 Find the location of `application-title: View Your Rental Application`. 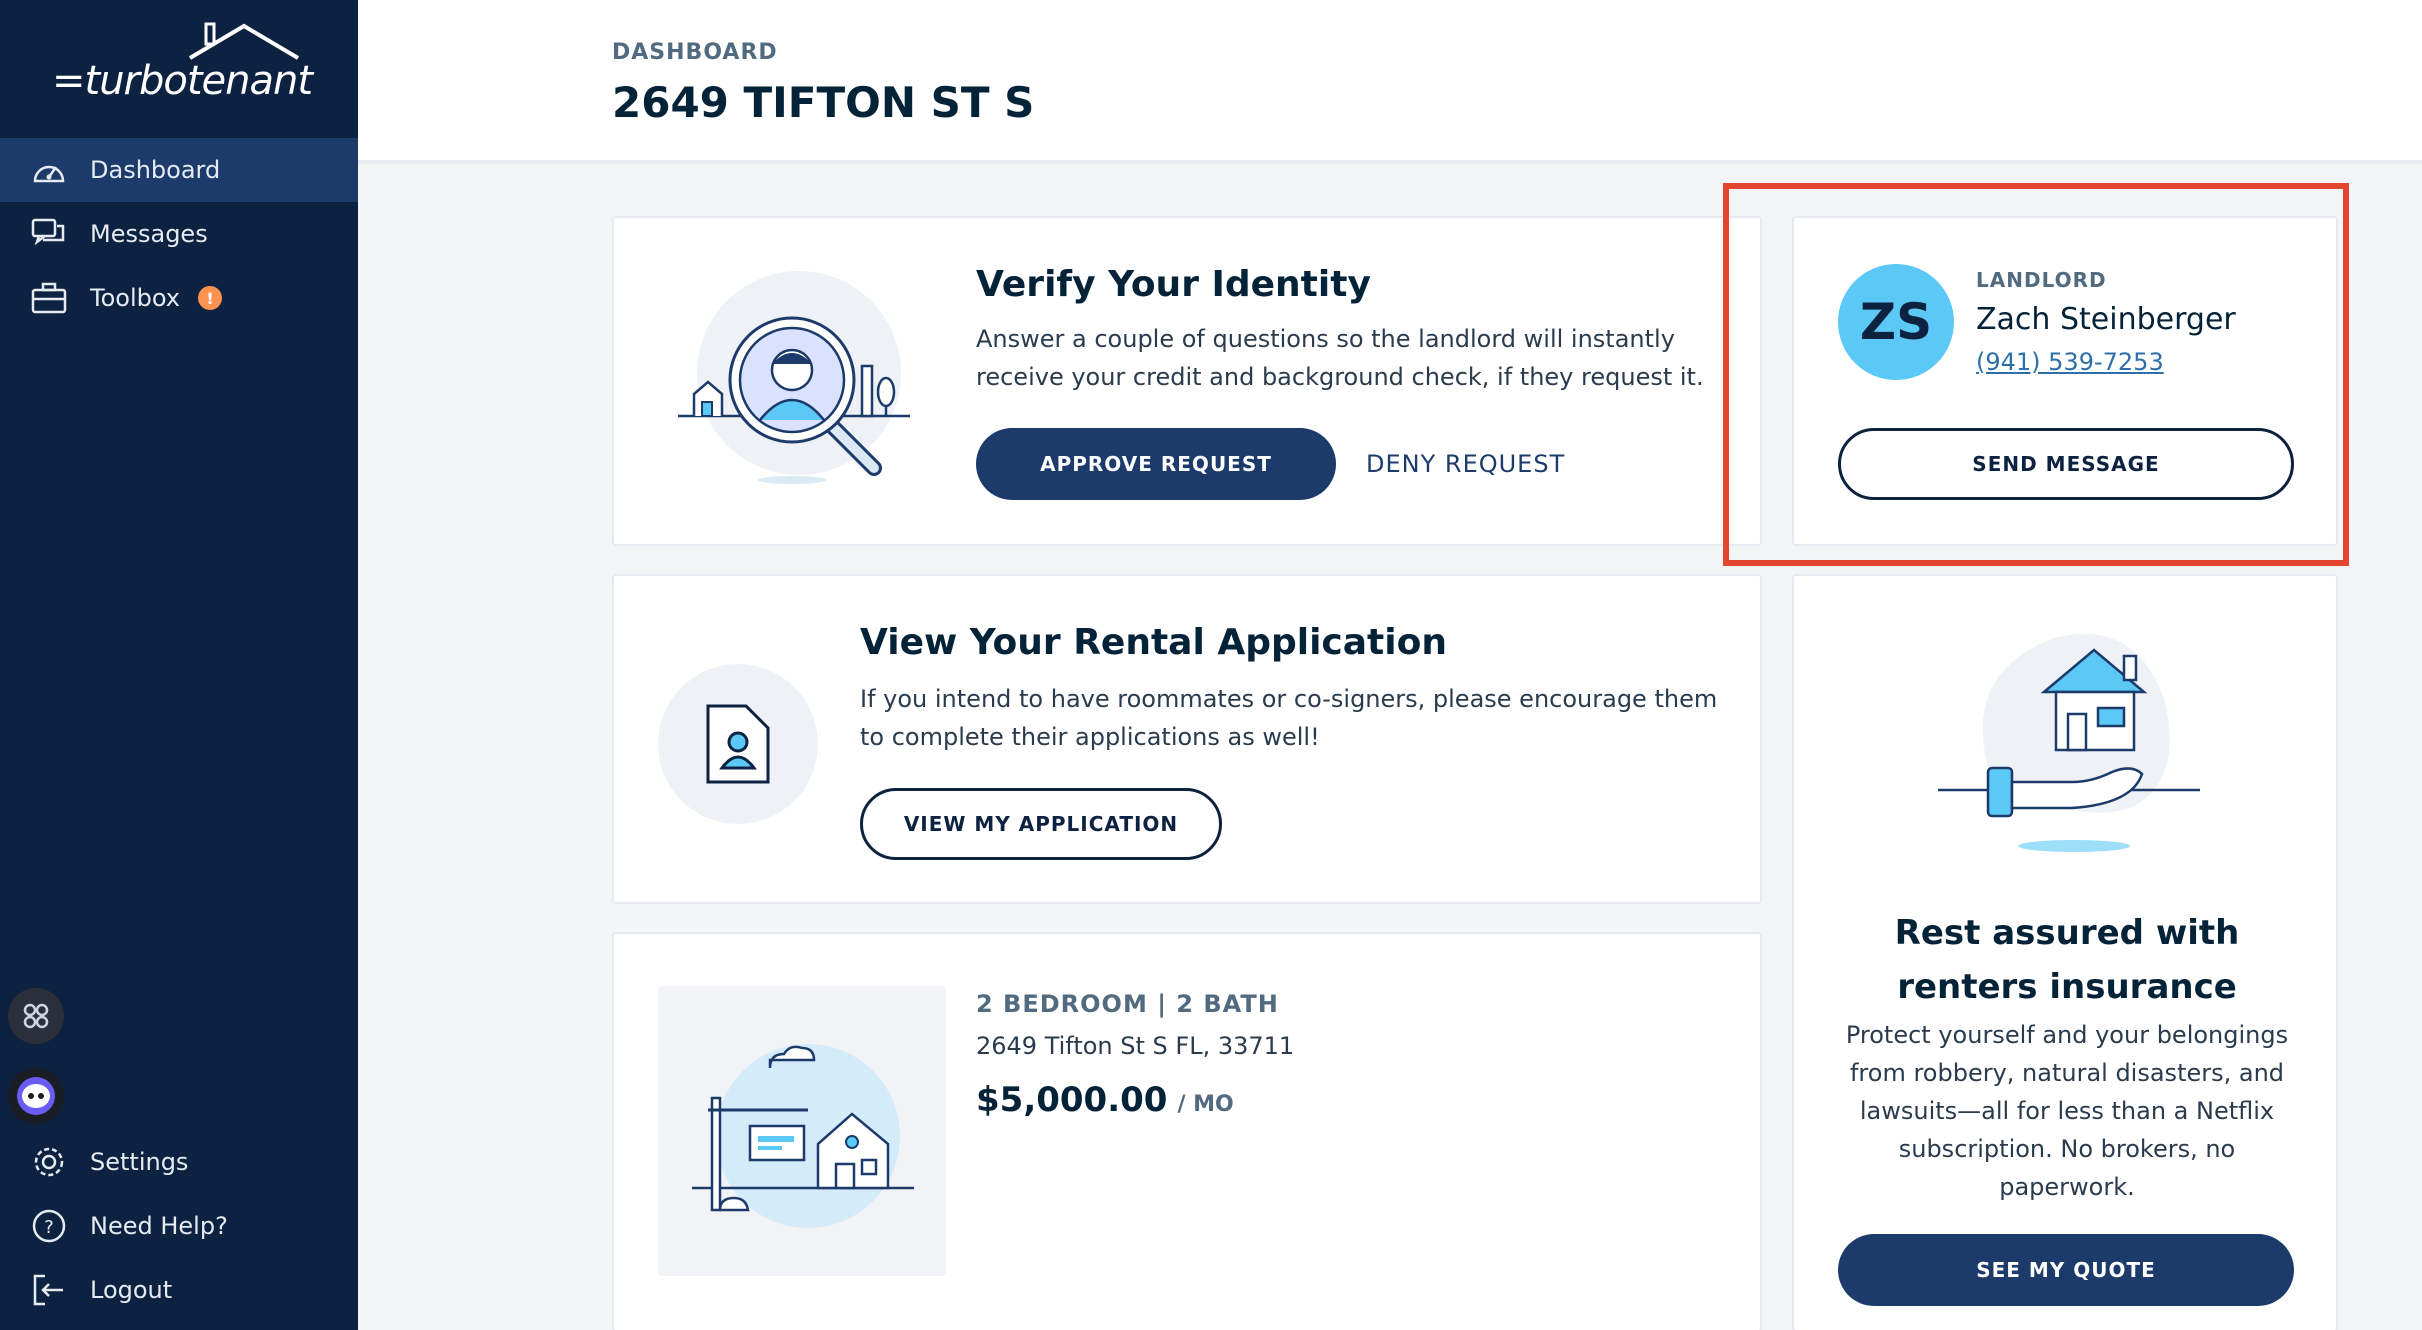

application-title: View Your Rental Application is located at coordinates (1153, 642).